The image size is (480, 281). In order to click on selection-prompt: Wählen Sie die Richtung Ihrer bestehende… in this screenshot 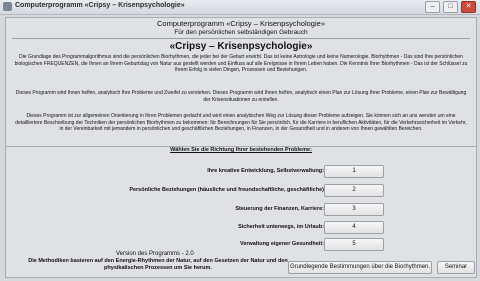, I will do `click(241, 150)`.